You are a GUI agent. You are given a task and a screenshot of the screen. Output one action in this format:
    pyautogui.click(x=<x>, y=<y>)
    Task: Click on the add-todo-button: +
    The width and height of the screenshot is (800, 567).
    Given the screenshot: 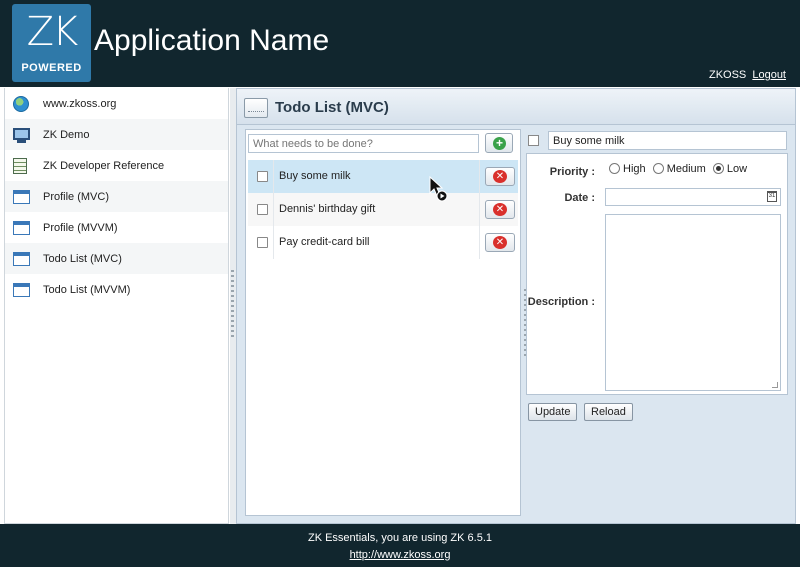 What is the action you would take?
    pyautogui.click(x=499, y=143)
    